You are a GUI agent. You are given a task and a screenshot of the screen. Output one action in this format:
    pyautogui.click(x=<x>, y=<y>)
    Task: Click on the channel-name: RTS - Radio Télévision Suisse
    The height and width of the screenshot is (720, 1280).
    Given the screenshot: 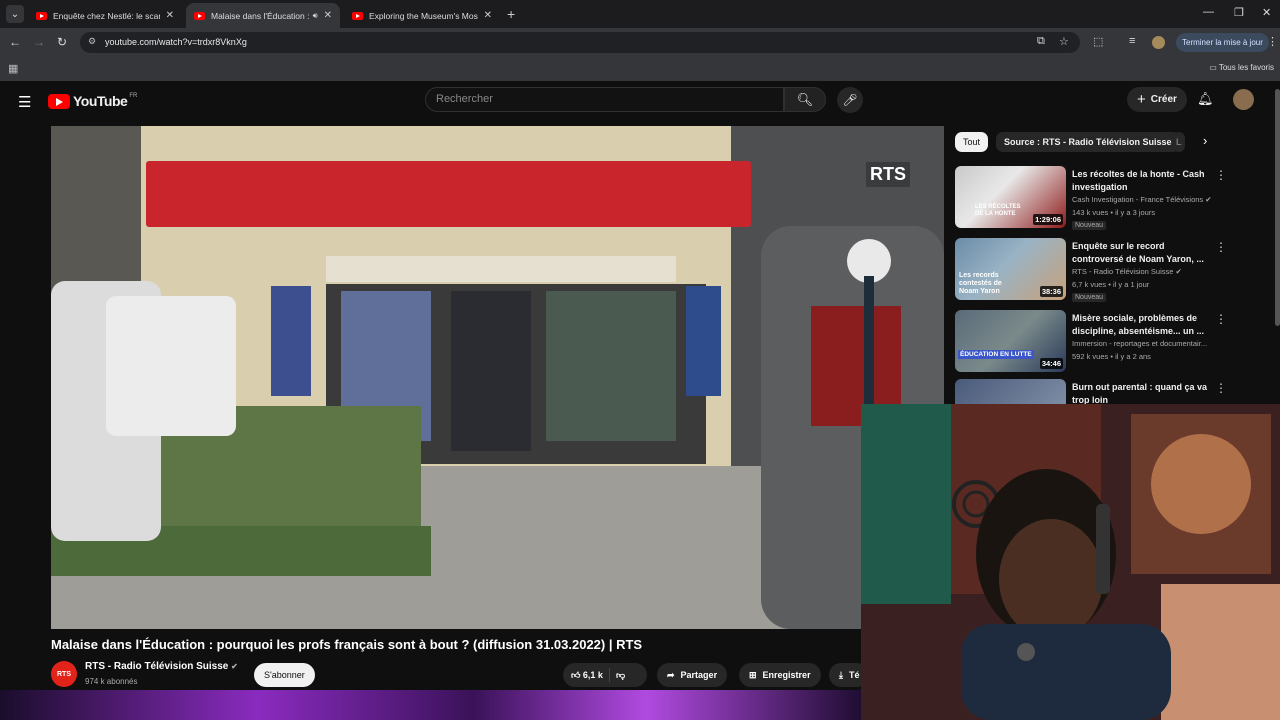 What is the action you would take?
    pyautogui.click(x=156, y=666)
    